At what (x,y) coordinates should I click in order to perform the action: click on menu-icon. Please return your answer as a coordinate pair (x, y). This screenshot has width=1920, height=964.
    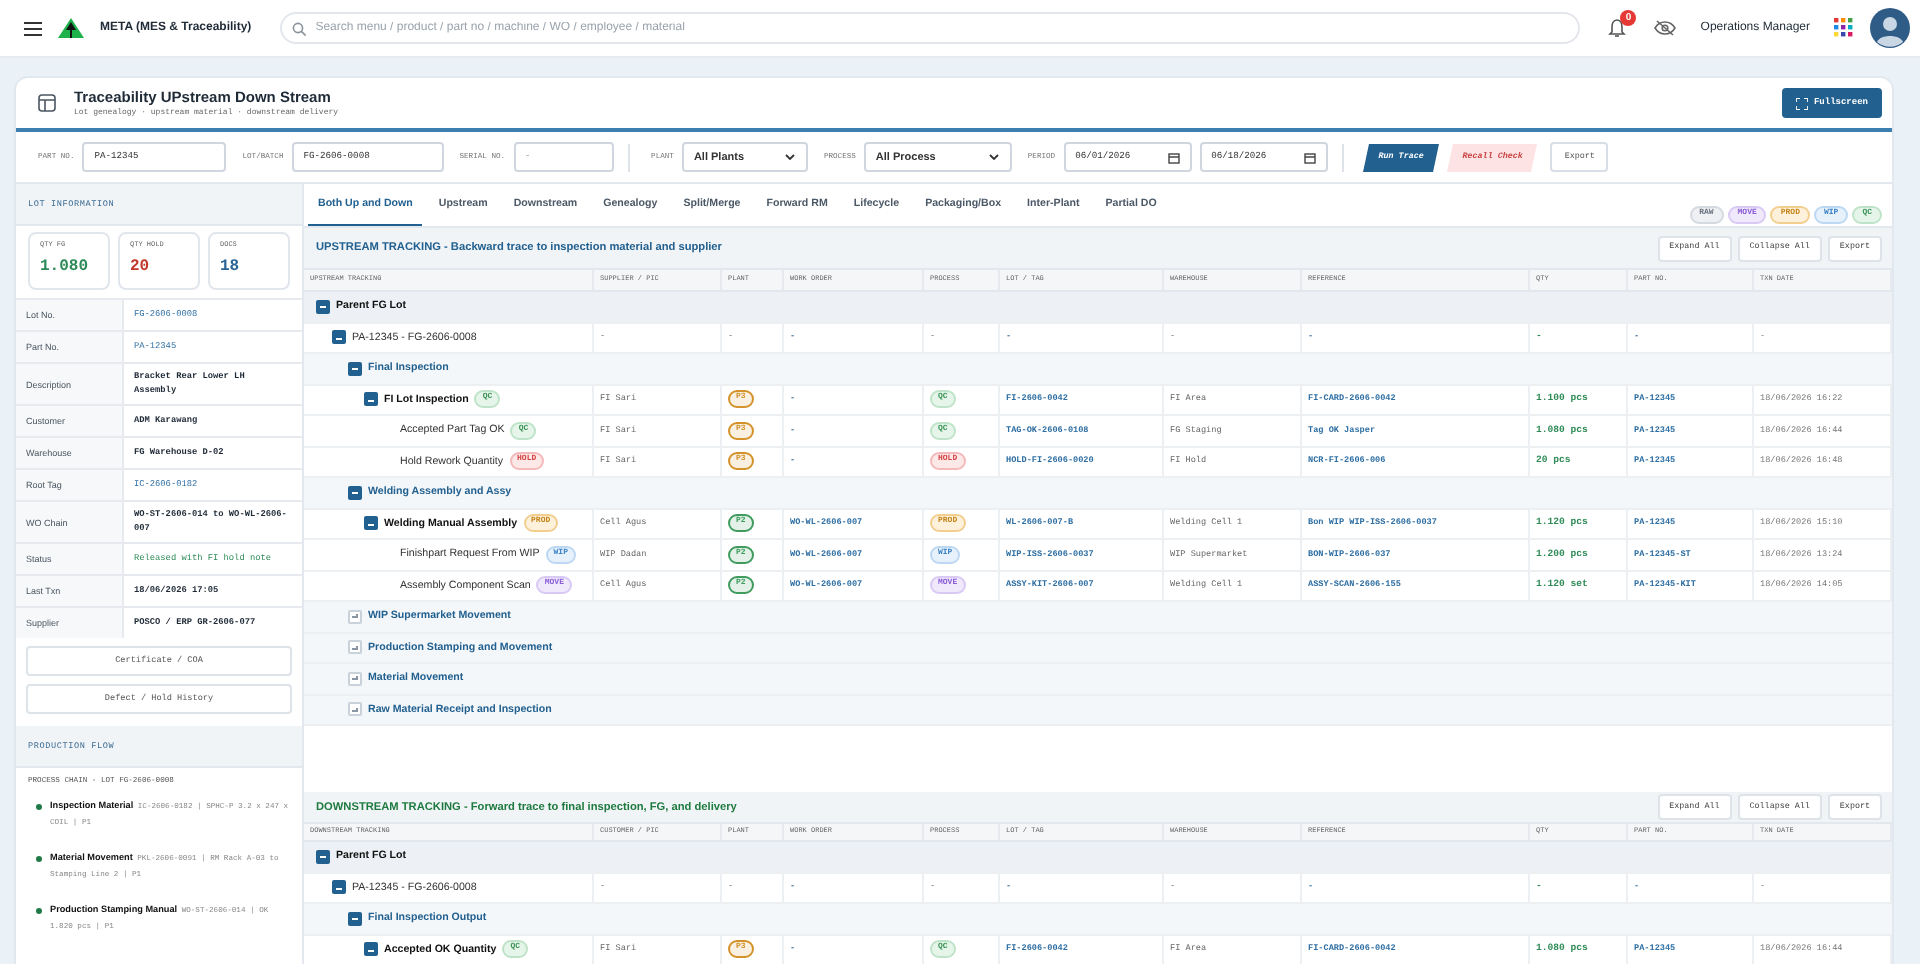
    Looking at the image, I should click on (33, 28).